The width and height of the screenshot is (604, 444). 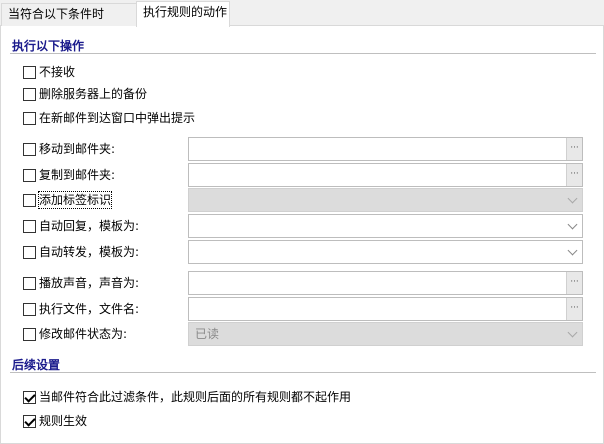 I want to click on row-play-sound: 播放声音，声音为:, so click(x=81, y=283).